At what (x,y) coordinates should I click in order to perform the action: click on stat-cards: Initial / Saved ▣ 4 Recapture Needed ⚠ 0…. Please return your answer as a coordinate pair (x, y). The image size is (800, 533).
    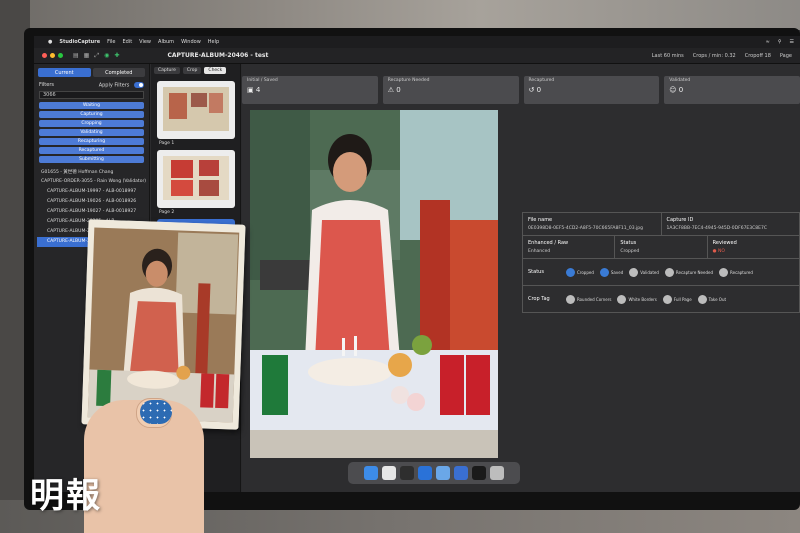
    Looking at the image, I should click on (521, 90).